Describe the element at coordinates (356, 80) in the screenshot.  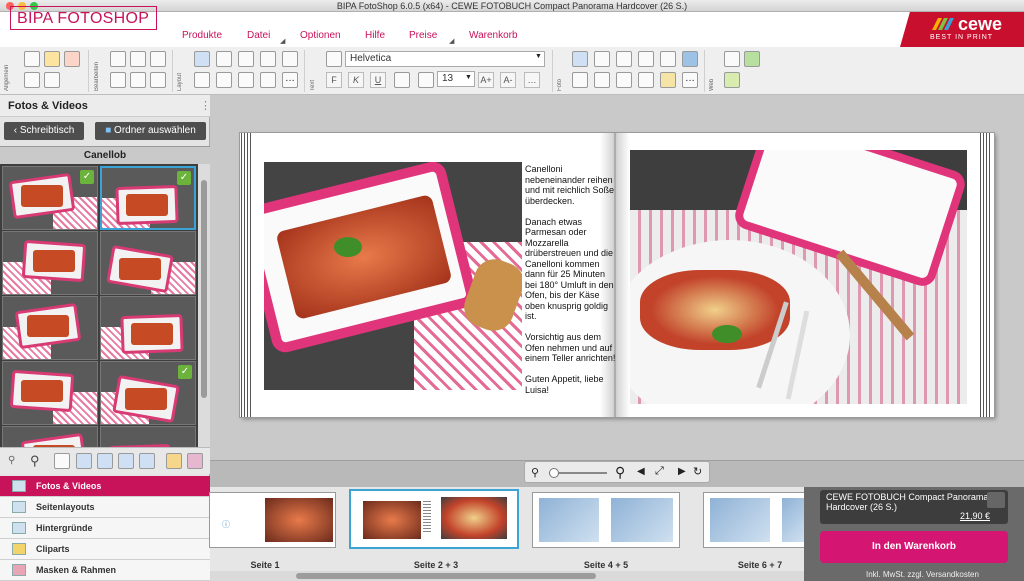
I see `italic-button: K` at that location.